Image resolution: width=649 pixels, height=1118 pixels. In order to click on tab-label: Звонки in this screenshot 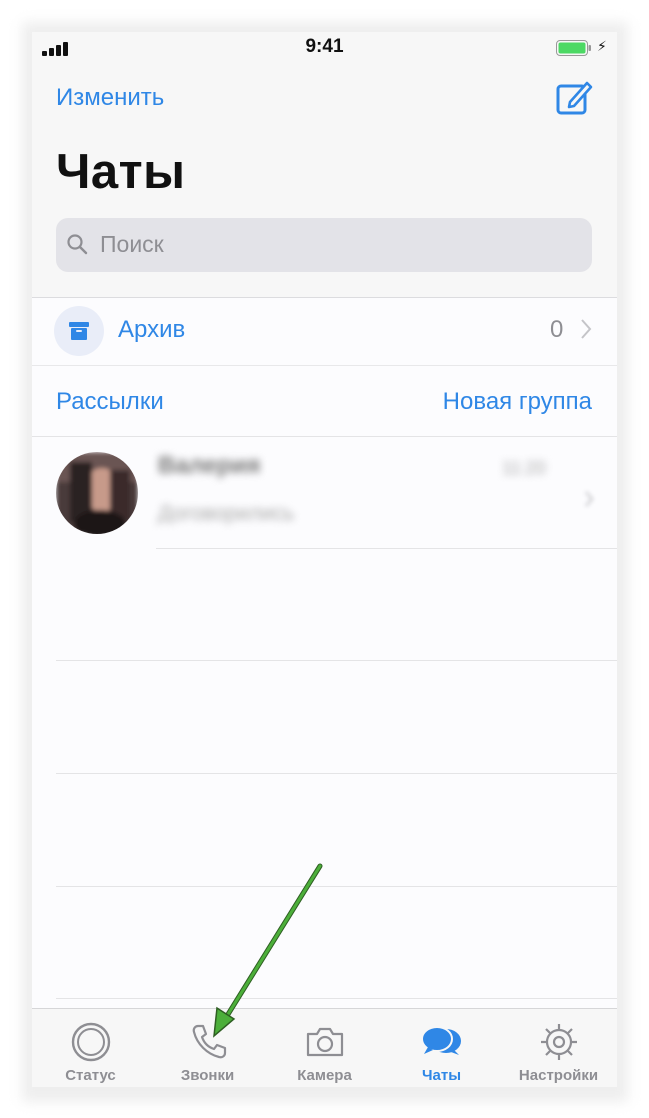, I will do `click(207, 1075)`.